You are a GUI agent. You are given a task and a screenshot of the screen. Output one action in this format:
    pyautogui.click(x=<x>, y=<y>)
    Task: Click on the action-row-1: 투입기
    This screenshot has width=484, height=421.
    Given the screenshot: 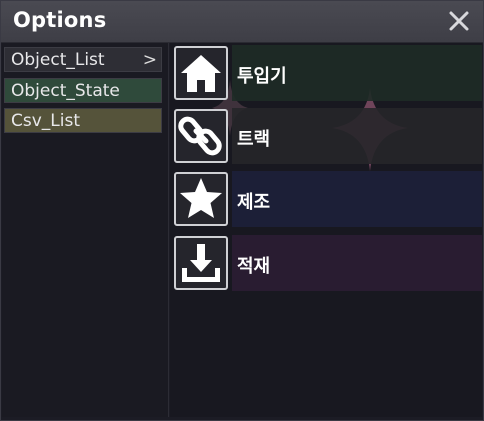 What is the action you would take?
    pyautogui.click(x=326, y=74)
    